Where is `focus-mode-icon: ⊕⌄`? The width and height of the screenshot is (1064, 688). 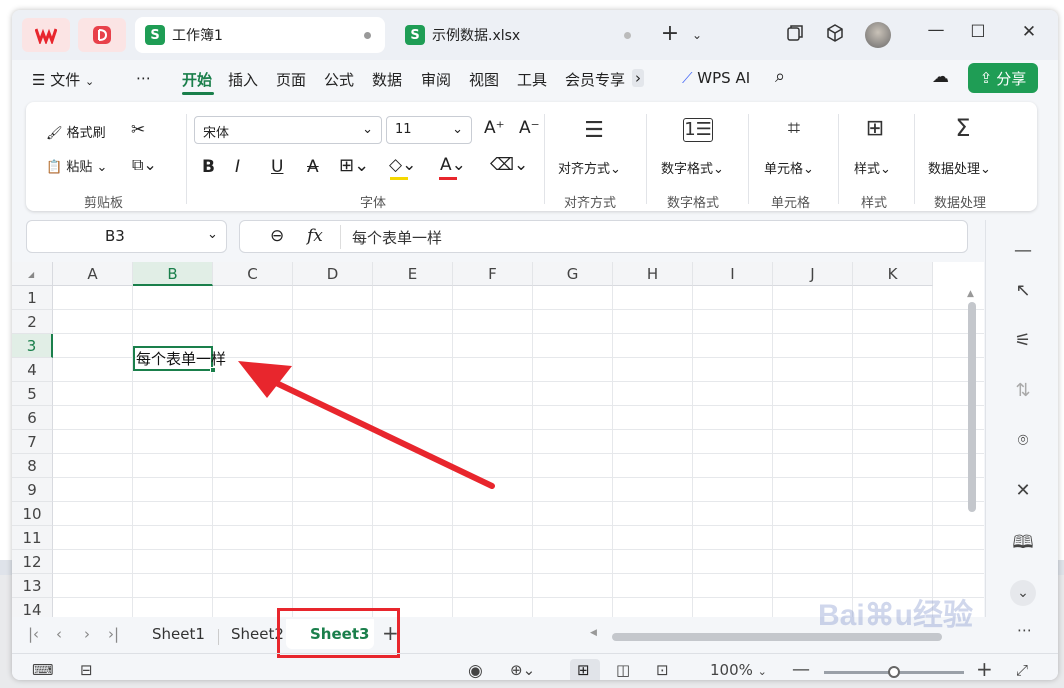 focus-mode-icon: ⊕⌄ is located at coordinates (522, 670).